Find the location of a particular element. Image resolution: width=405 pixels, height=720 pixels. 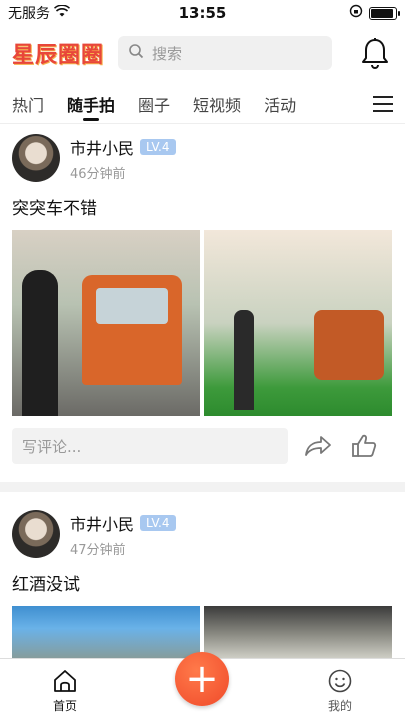

menu-icon is located at coordinates (383, 104).